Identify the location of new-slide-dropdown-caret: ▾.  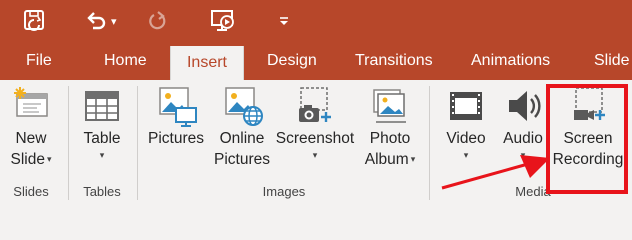
(49, 159).